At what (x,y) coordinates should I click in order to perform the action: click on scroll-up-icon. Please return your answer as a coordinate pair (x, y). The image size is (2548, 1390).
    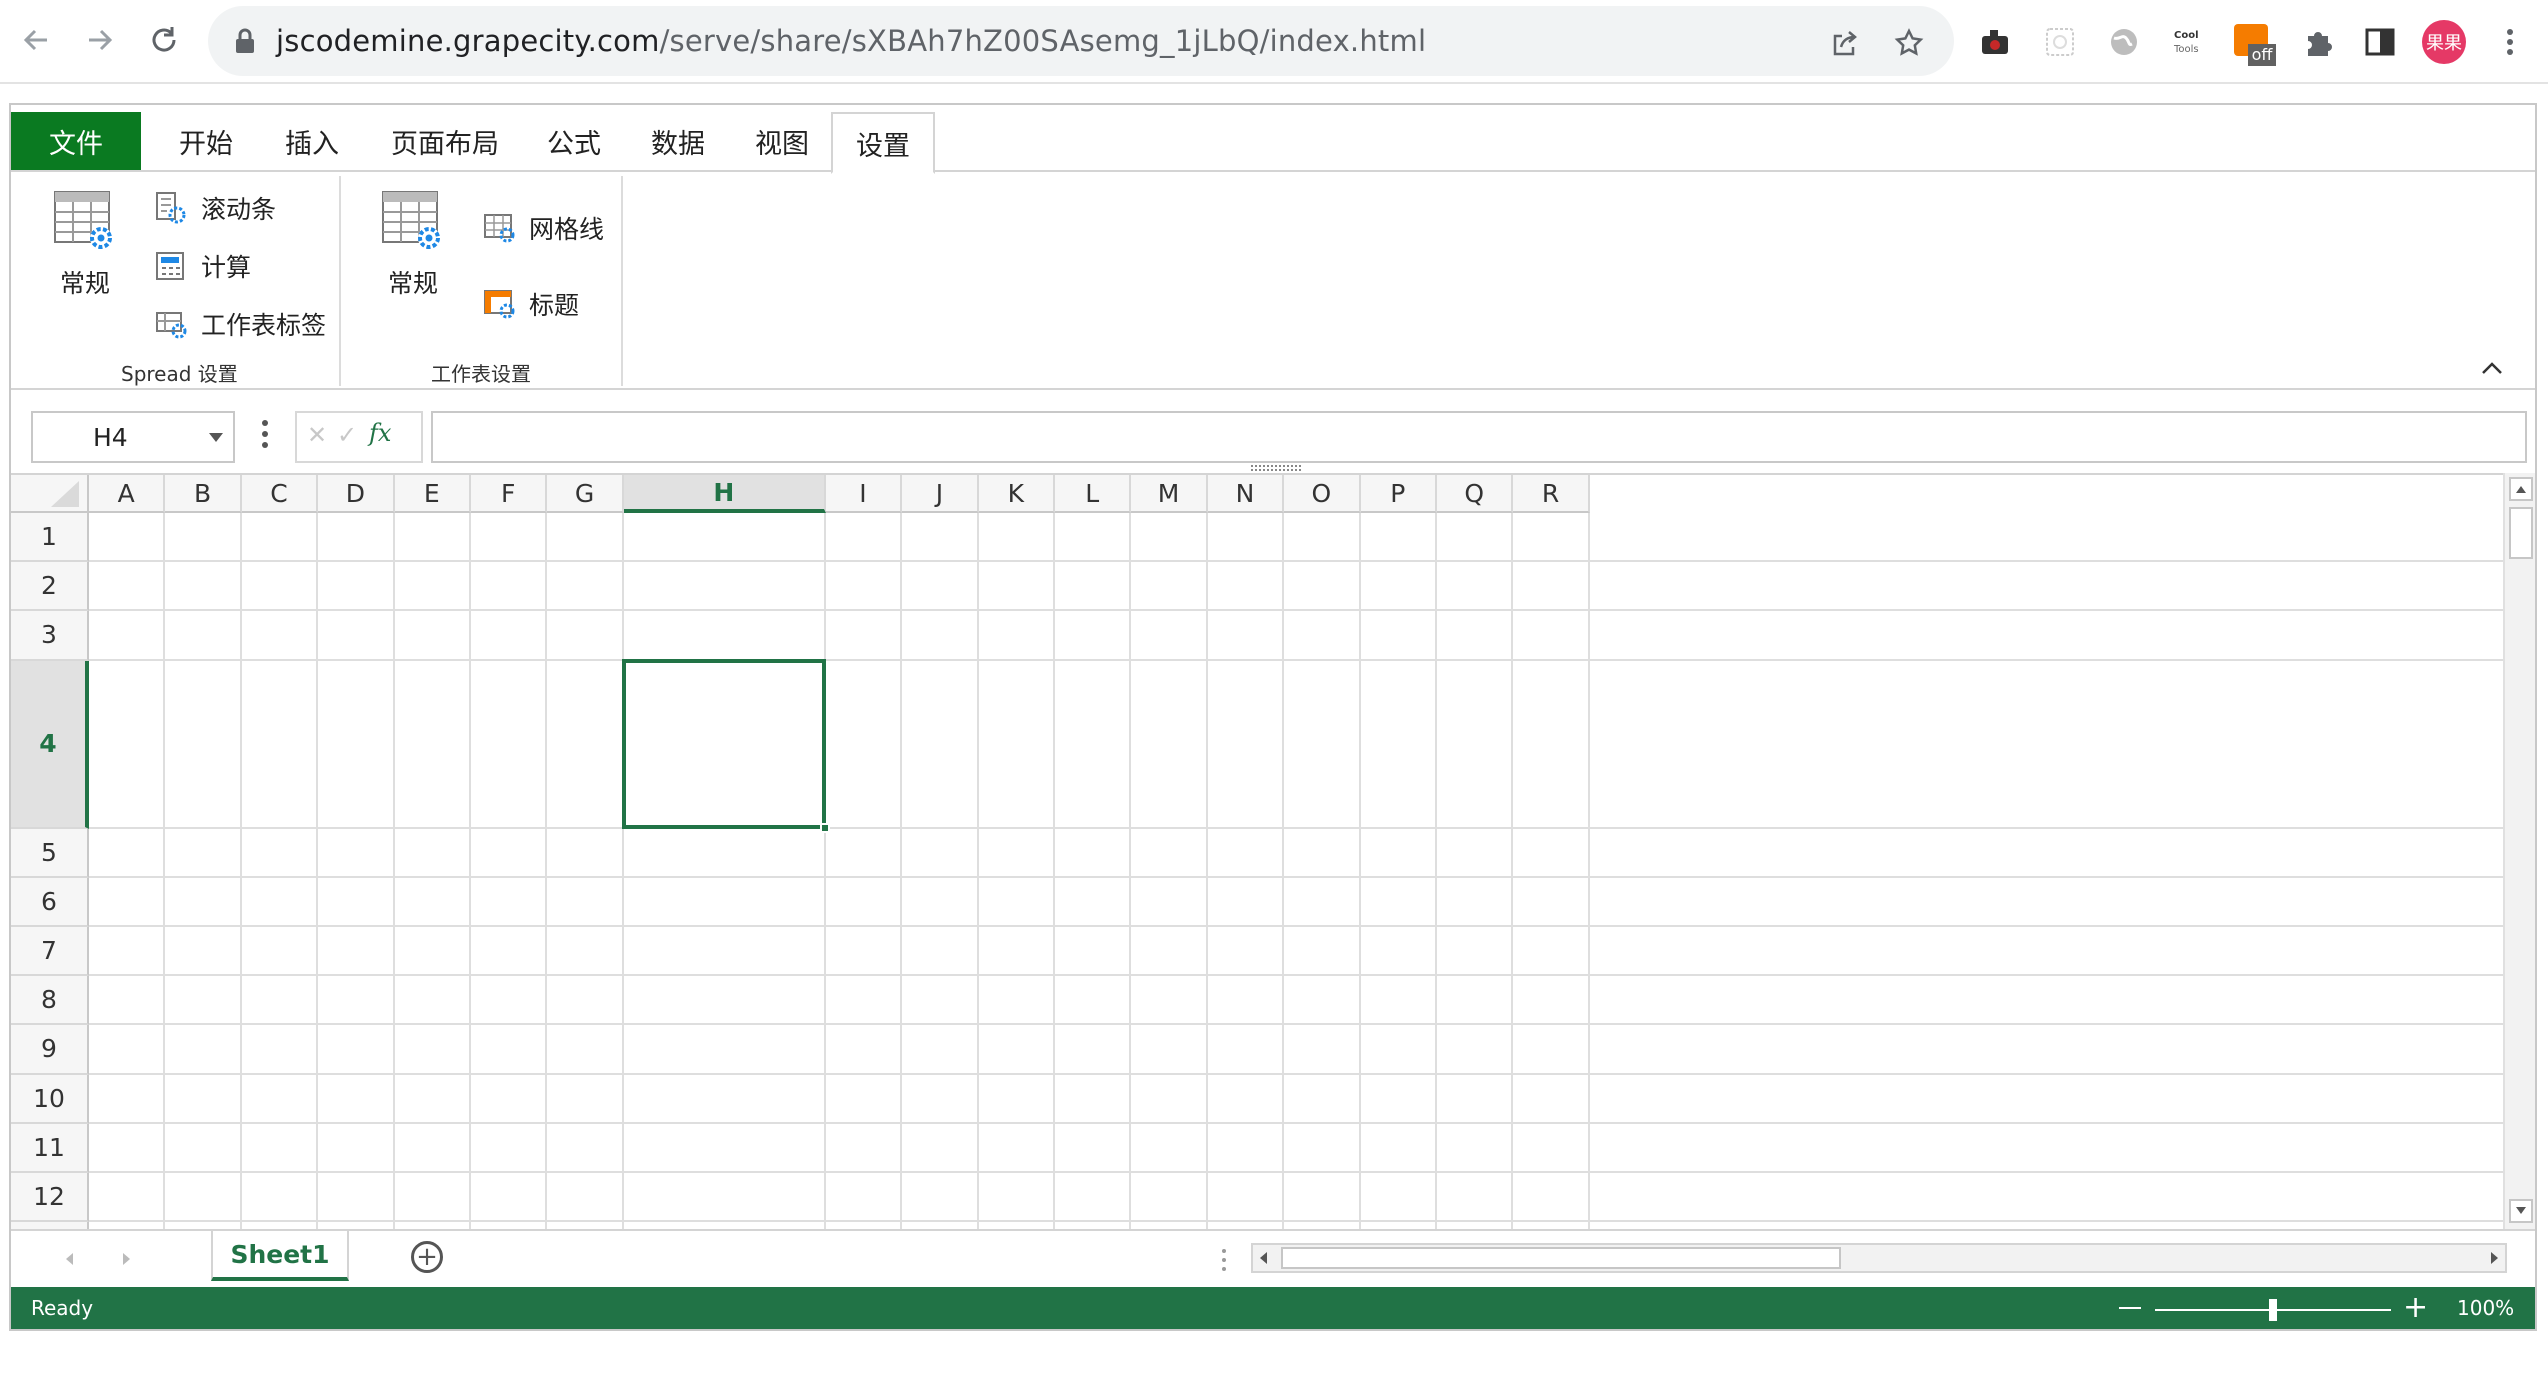
    Looking at the image, I should click on (2521, 489).